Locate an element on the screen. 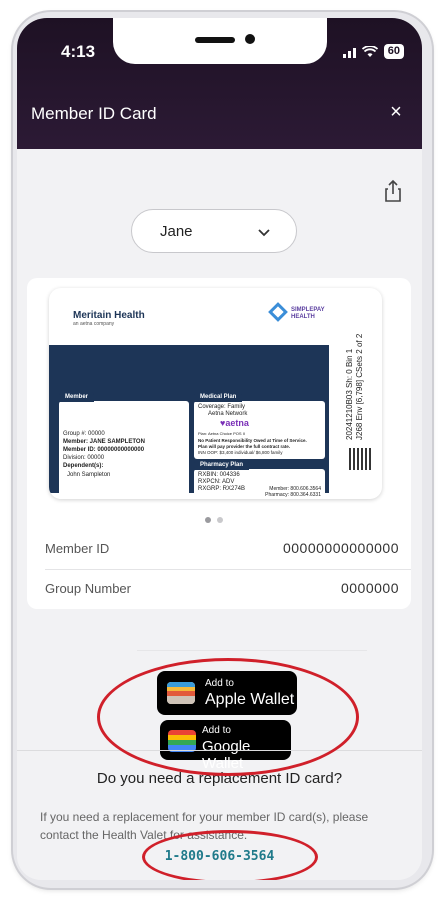 The width and height of the screenshot is (441, 899). medical-tab: Medical Plan is located at coordinates (218, 397).